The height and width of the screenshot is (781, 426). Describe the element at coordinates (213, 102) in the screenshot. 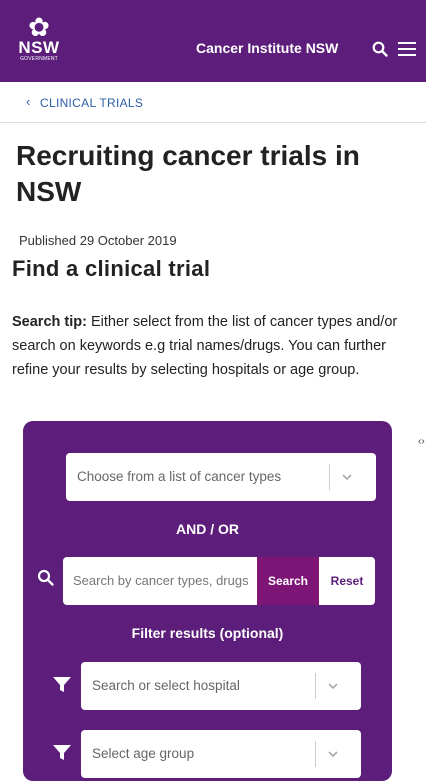

I see `breadcrumb: ‹ CLINICAL TRIALS` at that location.